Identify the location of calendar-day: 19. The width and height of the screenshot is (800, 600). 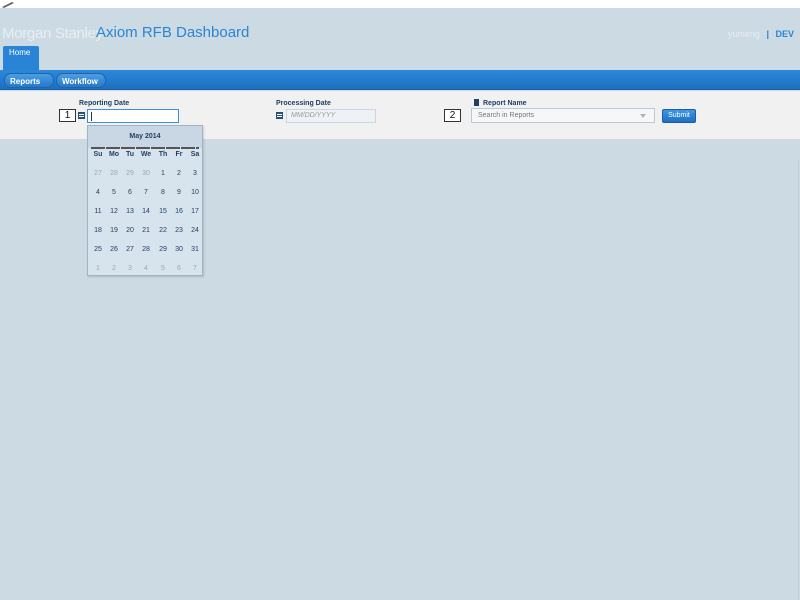
(114, 230).